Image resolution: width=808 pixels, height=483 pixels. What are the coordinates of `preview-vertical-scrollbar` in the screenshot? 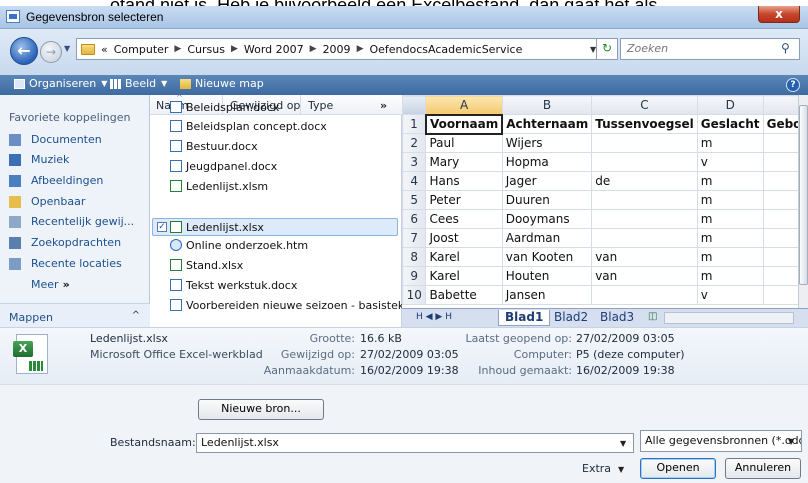 It's located at (803, 201).